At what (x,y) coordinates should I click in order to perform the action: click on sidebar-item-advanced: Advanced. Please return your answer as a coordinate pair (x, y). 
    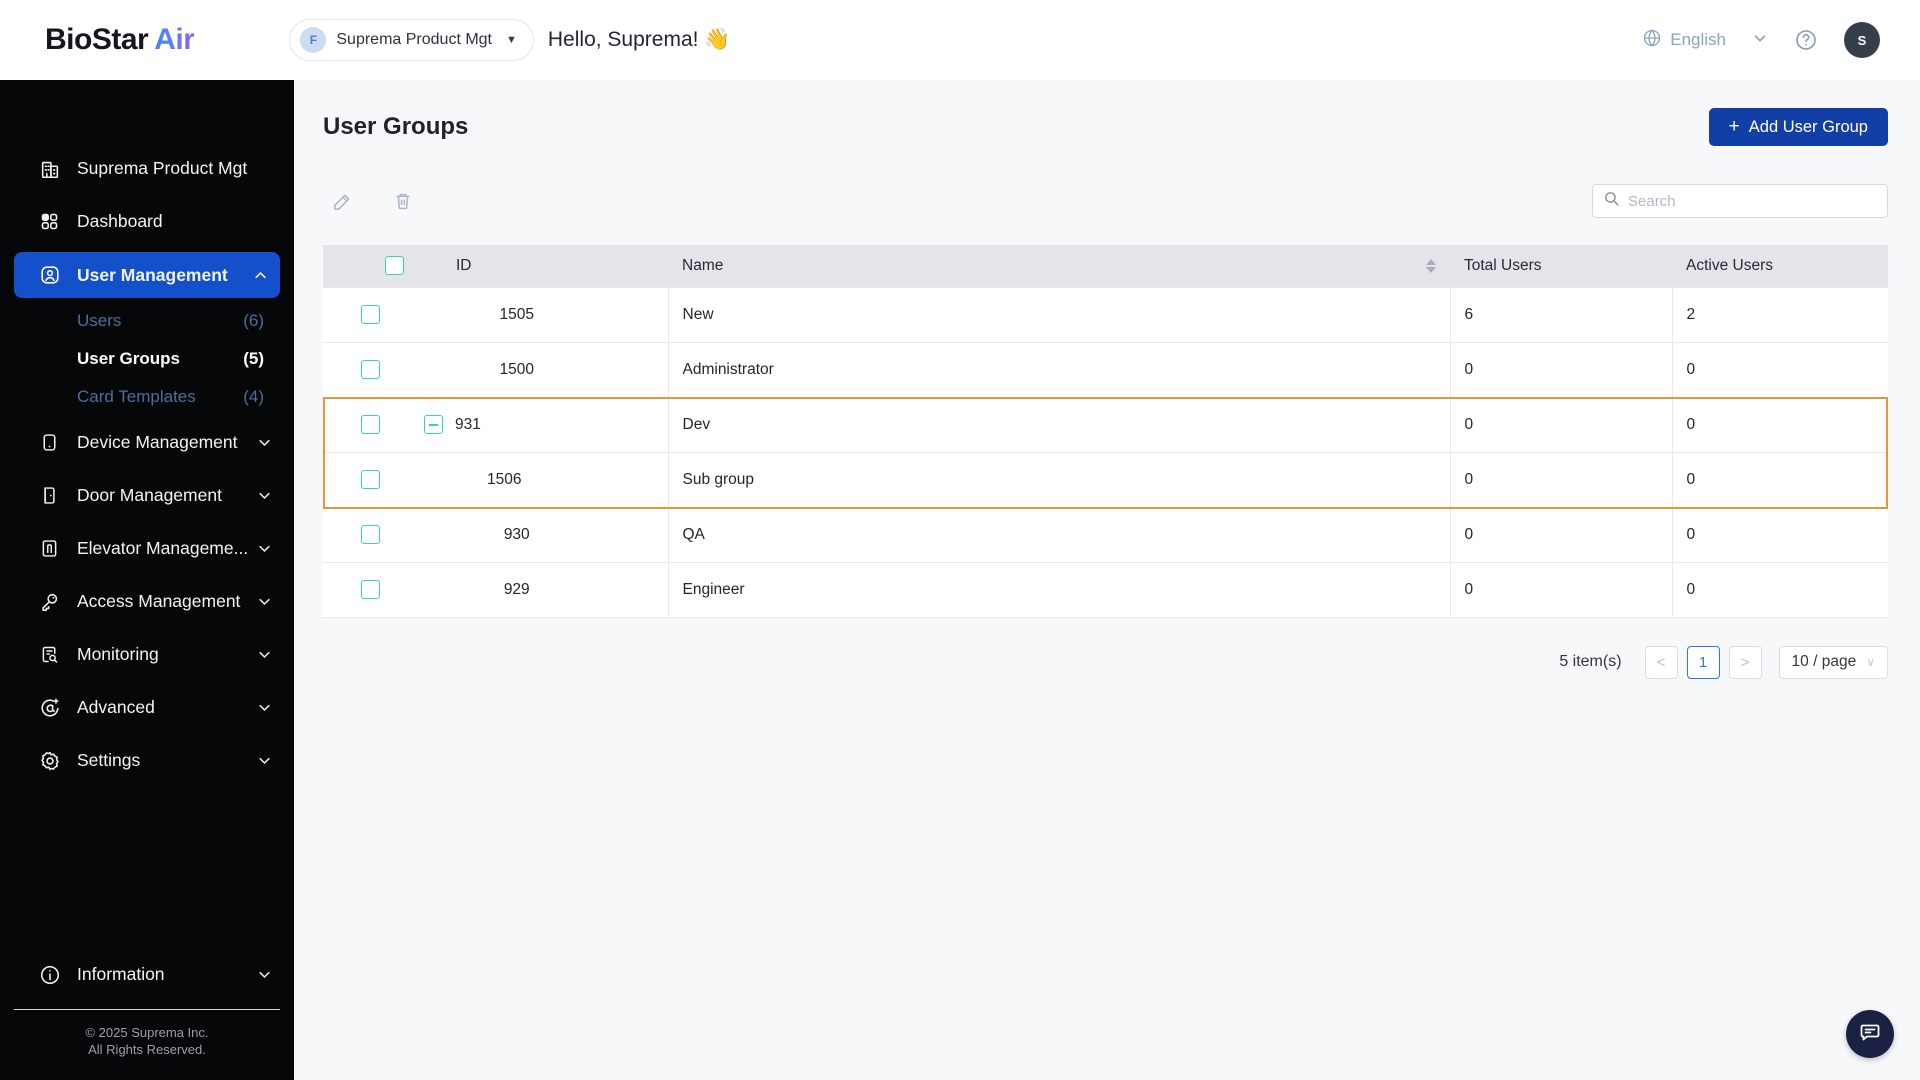
    Looking at the image, I should click on (147, 707).